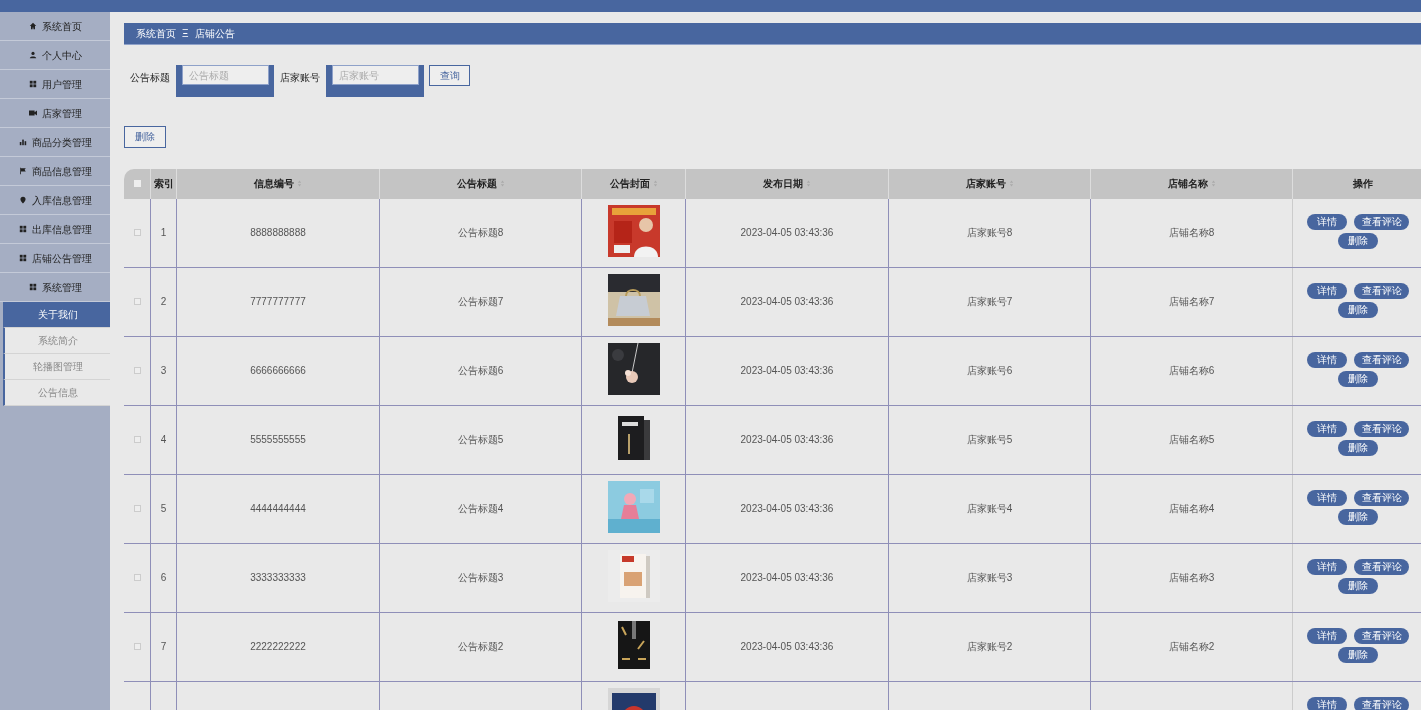 This screenshot has width=1421, height=710. I want to click on submenu-item: 关于我们, so click(56, 315).